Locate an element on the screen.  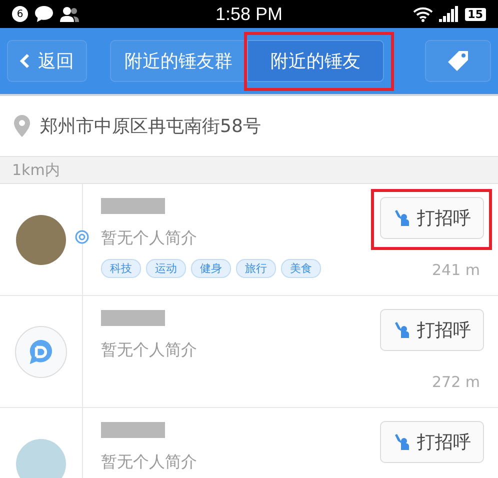
location-text: 郑州市中原区冉屯南街58号 is located at coordinates (150, 126).